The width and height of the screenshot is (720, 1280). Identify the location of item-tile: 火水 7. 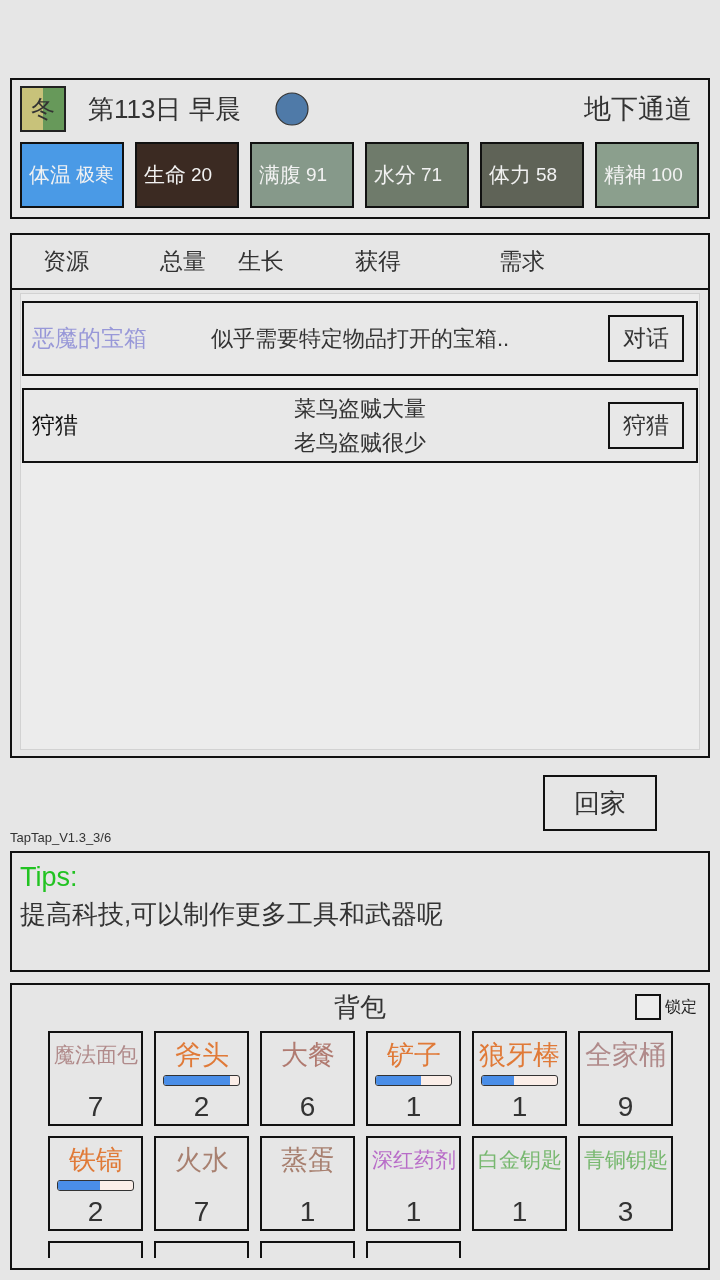
(201, 1183).